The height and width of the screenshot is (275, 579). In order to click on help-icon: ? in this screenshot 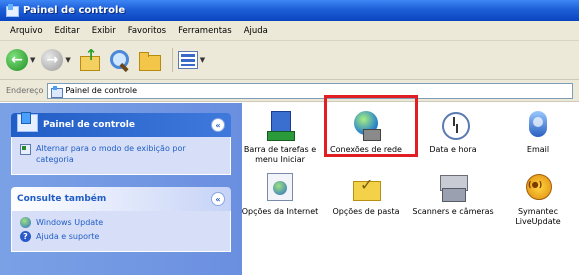, I will do `click(25, 236)`.